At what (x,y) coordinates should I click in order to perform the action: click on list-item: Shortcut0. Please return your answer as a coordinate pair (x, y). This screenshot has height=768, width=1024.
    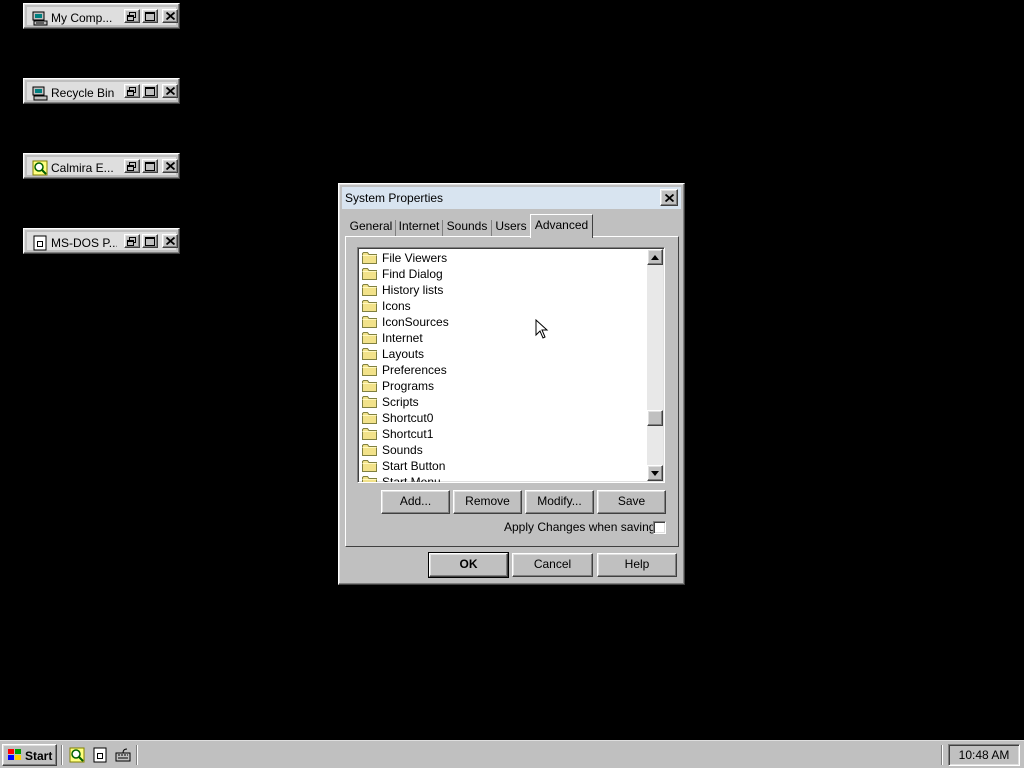
    Looking at the image, I should click on (504, 418).